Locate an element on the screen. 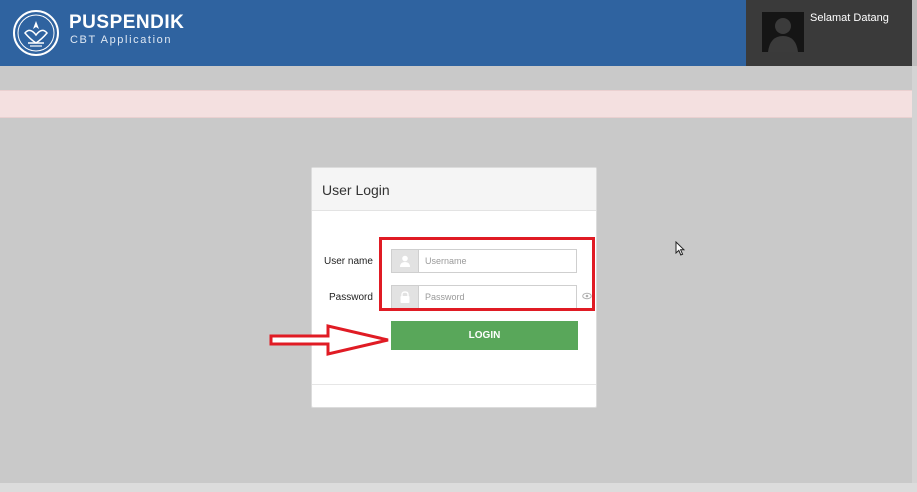  login-panel-header: User Login is located at coordinates (454, 189).